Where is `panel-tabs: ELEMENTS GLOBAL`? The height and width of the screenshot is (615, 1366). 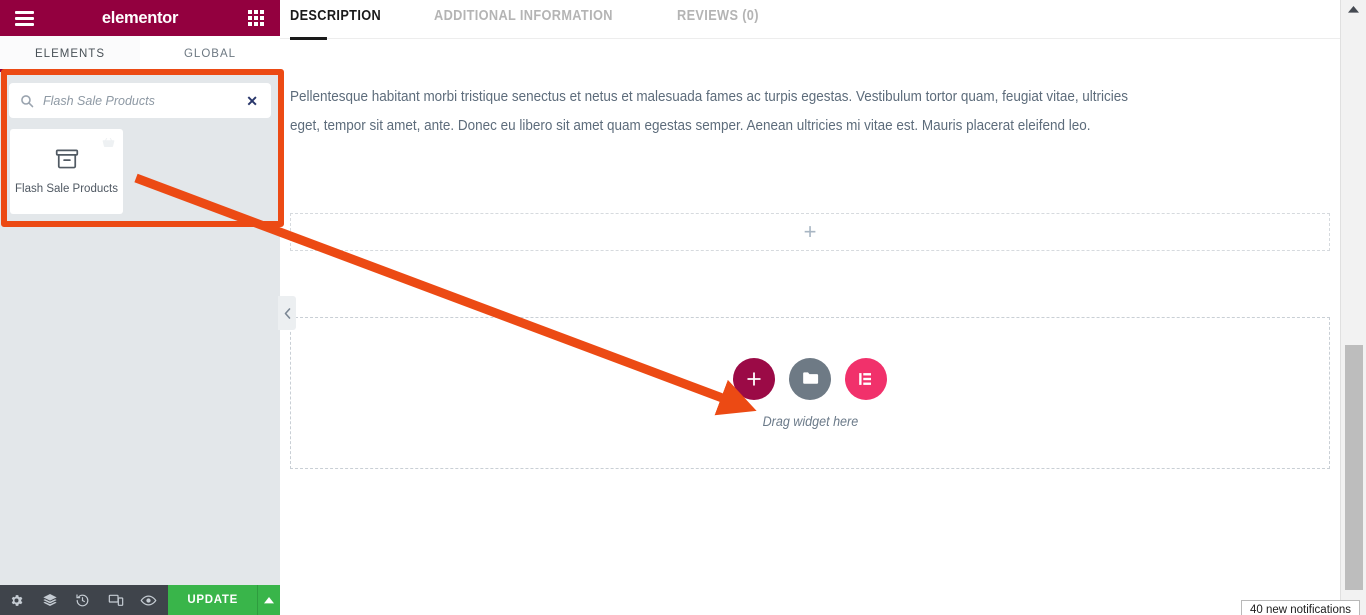 panel-tabs: ELEMENTS GLOBAL is located at coordinates (140, 54).